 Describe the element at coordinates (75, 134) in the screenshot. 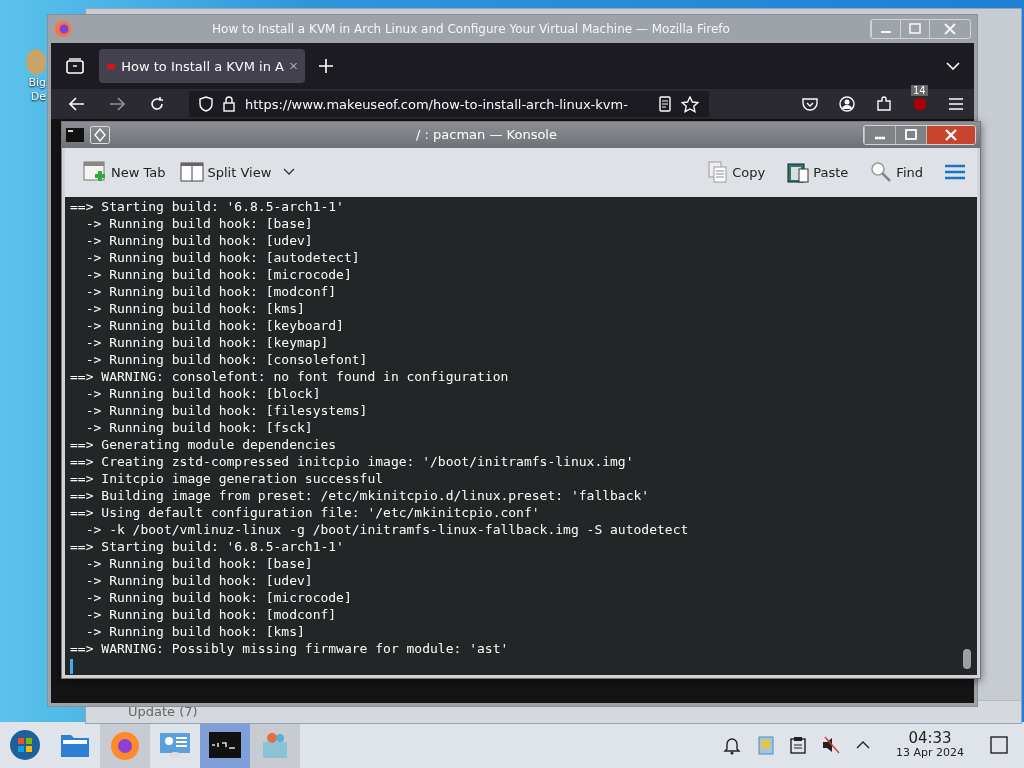

I see `terminal-app-icon` at that location.